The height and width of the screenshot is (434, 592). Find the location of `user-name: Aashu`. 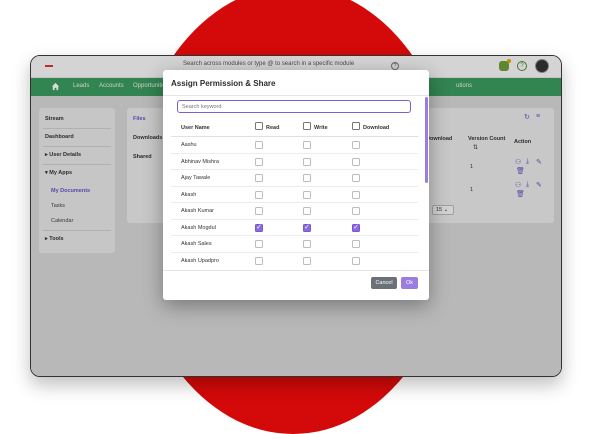

user-name: Aashu is located at coordinates (189, 145).